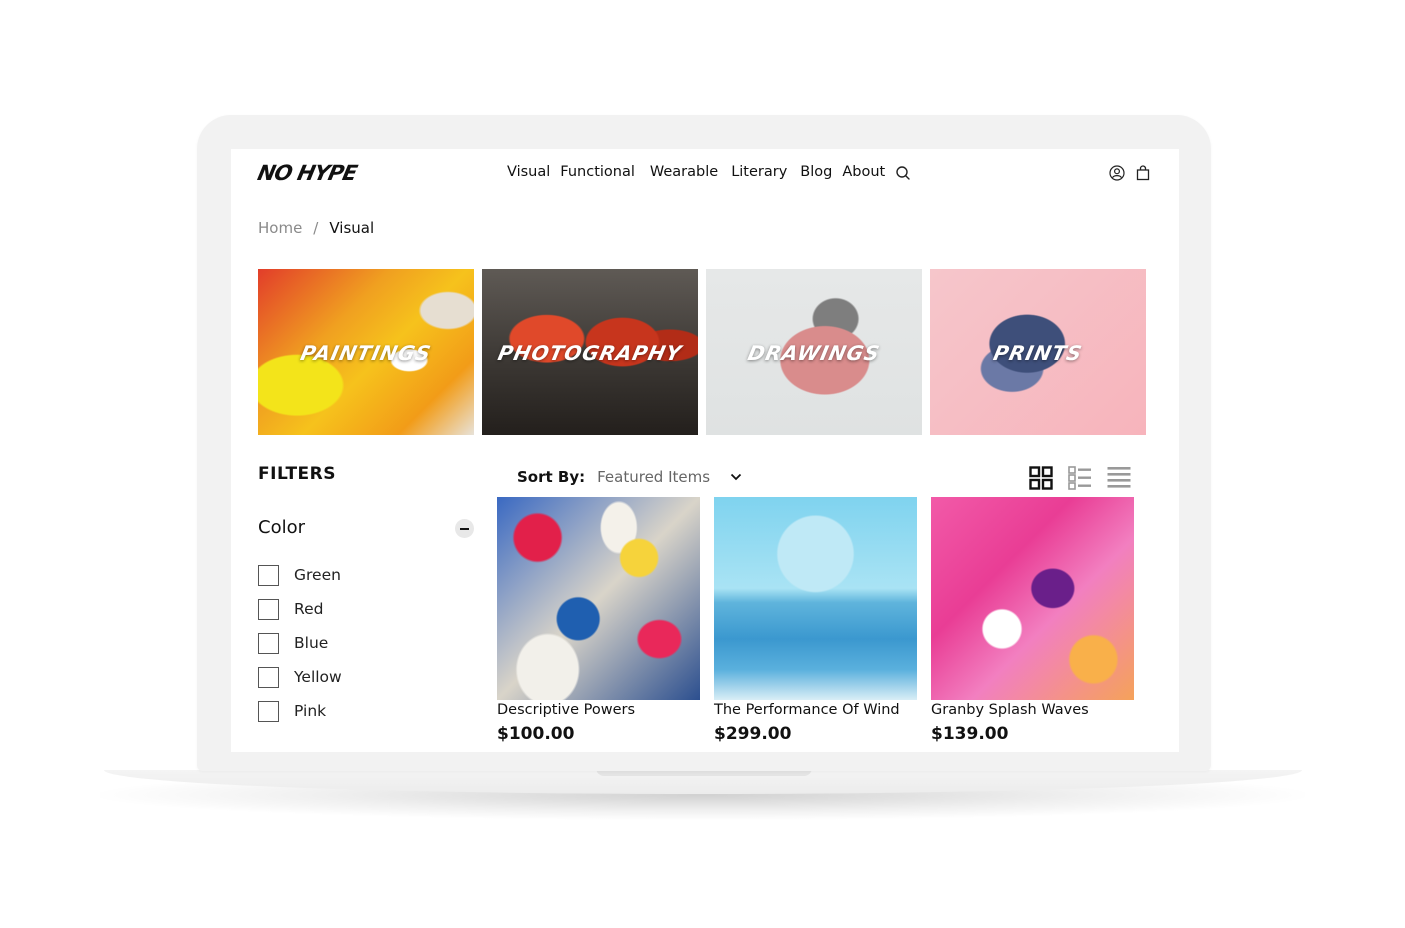  I want to click on product-price: $299.00, so click(753, 734).